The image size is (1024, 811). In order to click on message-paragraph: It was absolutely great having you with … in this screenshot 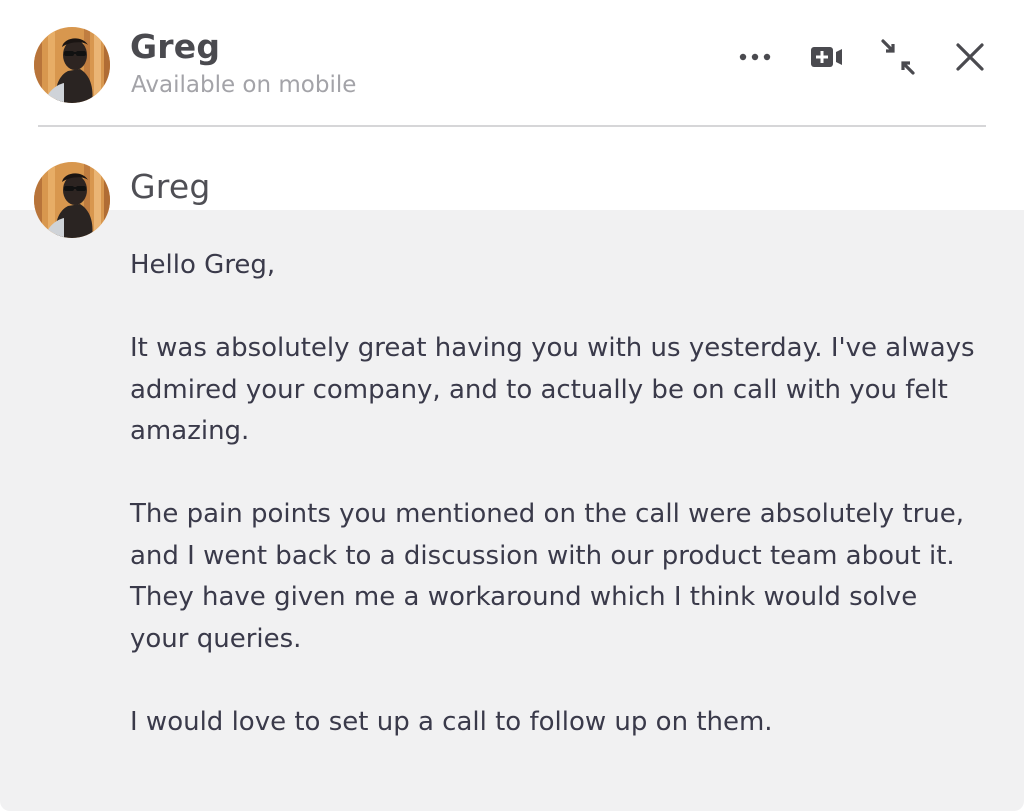, I will do `click(552, 389)`.